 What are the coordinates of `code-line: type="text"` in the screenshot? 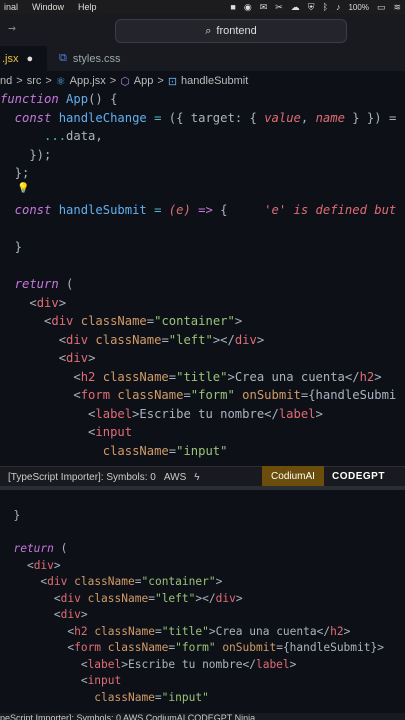 It's located at (202, 461).